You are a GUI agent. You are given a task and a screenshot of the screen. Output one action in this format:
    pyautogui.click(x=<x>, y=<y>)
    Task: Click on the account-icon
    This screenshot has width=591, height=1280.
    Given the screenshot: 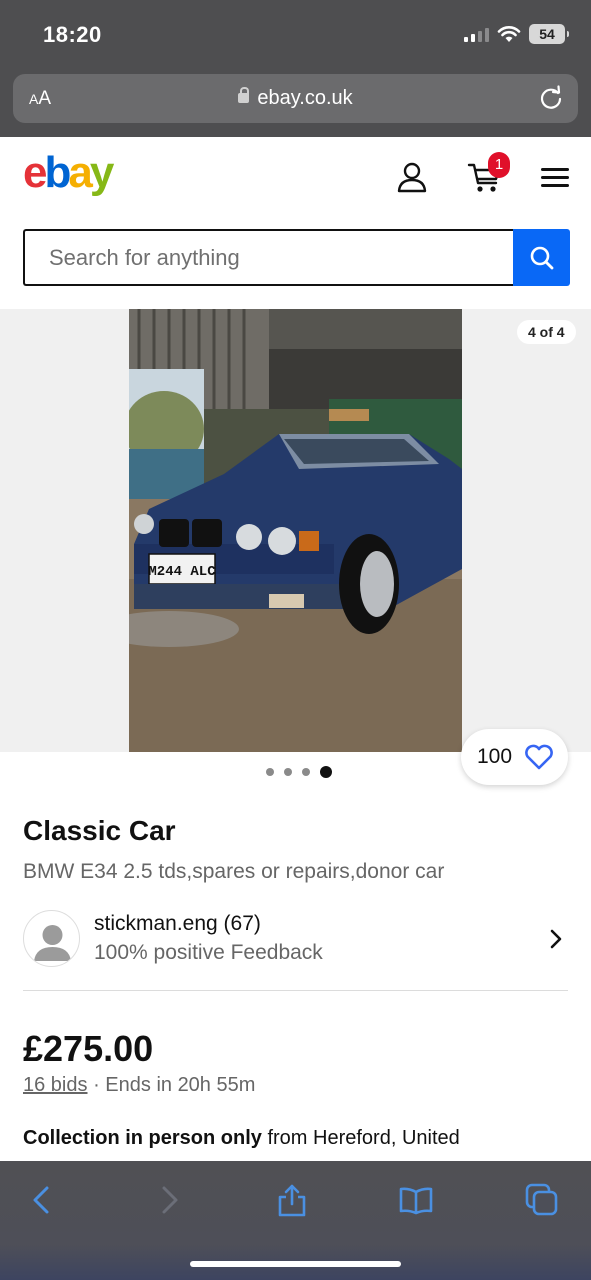 What is the action you would take?
    pyautogui.click(x=412, y=177)
    